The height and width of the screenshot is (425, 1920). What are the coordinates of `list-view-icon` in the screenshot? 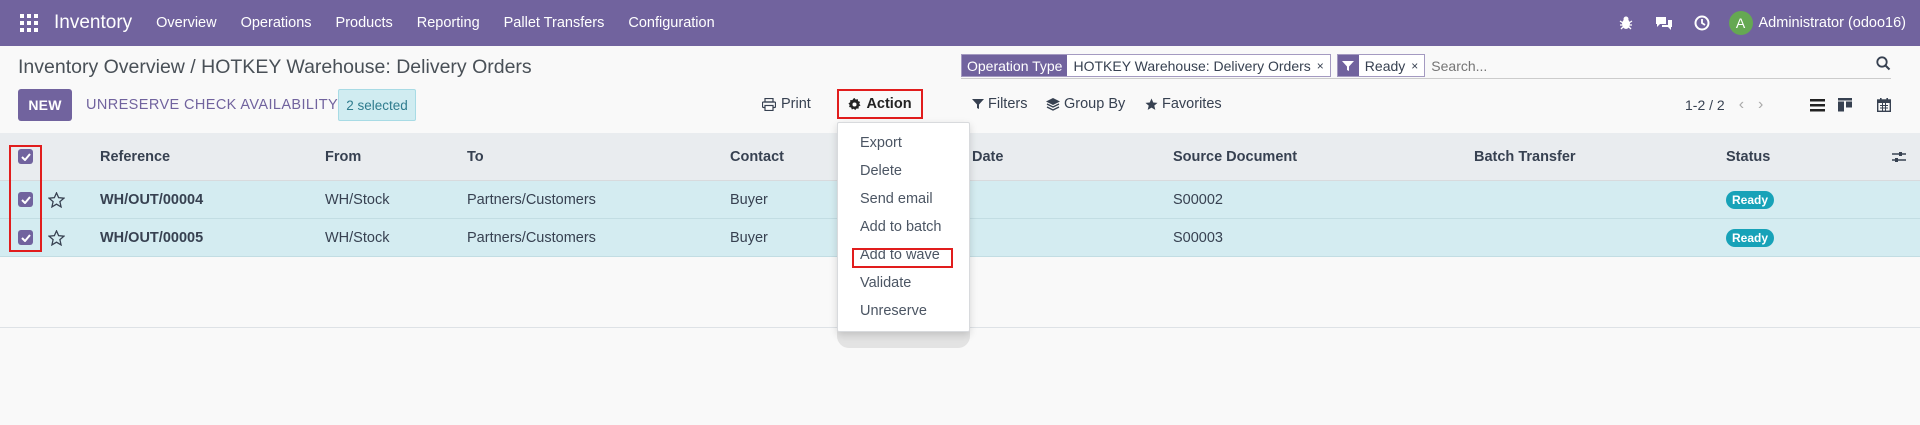 It's located at (1817, 105).